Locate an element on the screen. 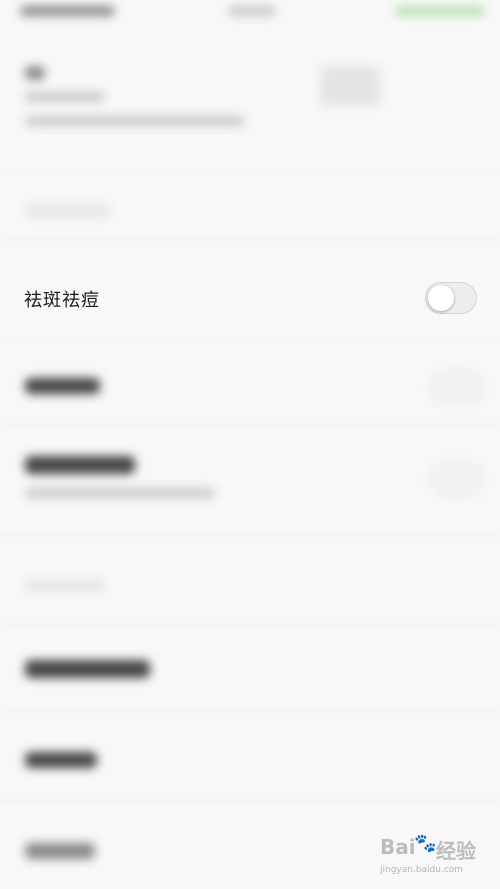 The width and height of the screenshot is (500, 889). toggle-knob is located at coordinates (441, 297).